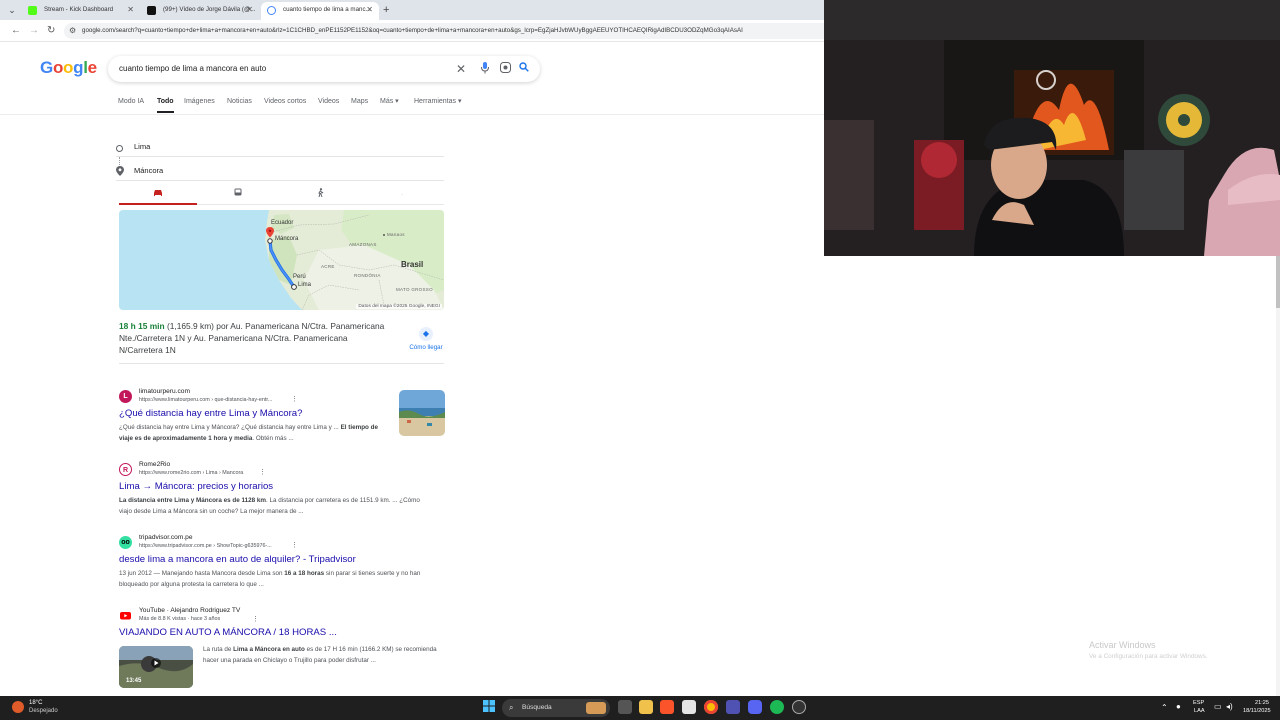 Image resolution: width=1280 pixels, height=720 pixels. I want to click on flight-mode-tab: ·, so click(402, 195).